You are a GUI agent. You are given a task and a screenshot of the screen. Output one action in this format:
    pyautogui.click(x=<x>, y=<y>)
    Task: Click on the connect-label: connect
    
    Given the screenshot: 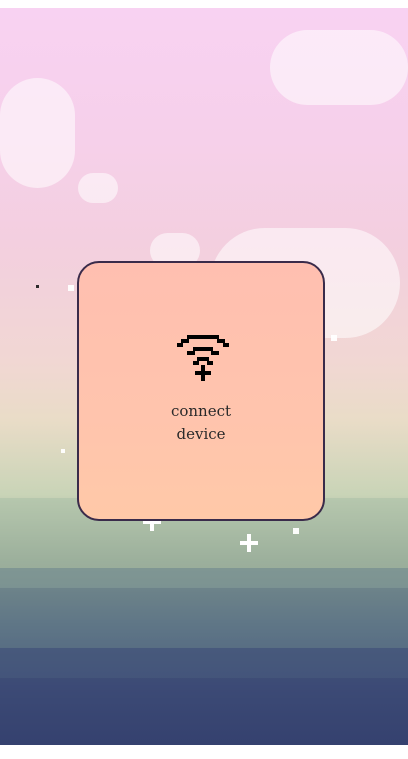 What is the action you would take?
    pyautogui.click(x=201, y=411)
    